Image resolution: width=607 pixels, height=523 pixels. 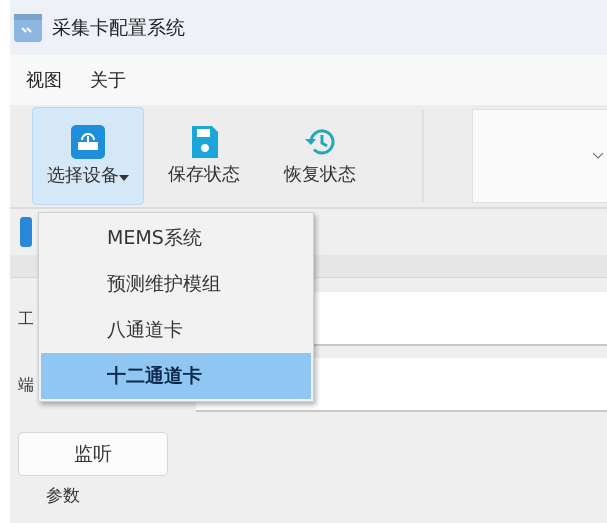 What do you see at coordinates (176, 284) in the screenshot?
I see `menu-option: 预测维护模组` at bounding box center [176, 284].